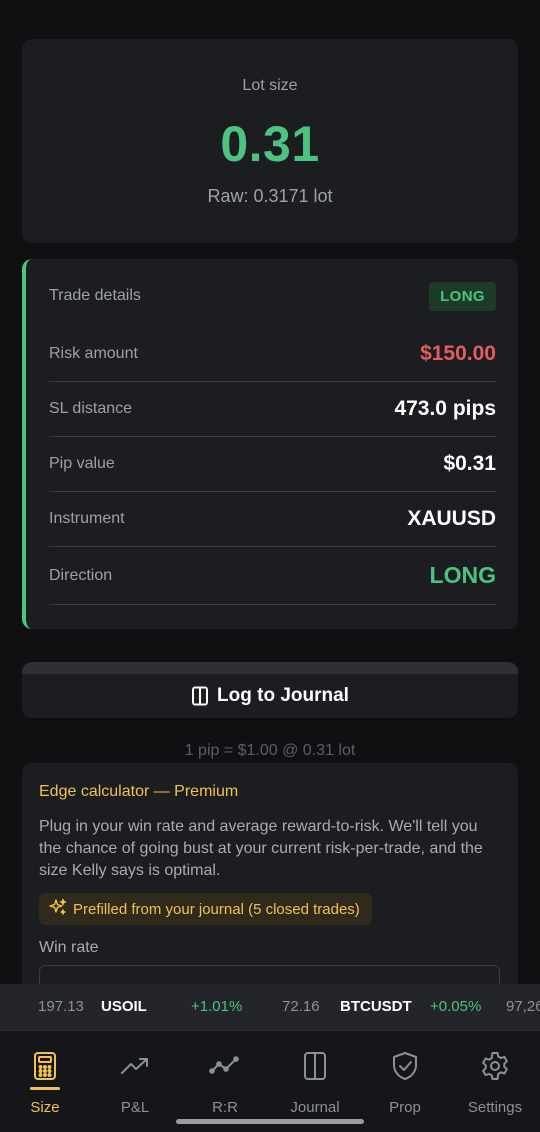 The image size is (540, 1132). What do you see at coordinates (405, 1107) in the screenshot?
I see `nav-label: Prop` at bounding box center [405, 1107].